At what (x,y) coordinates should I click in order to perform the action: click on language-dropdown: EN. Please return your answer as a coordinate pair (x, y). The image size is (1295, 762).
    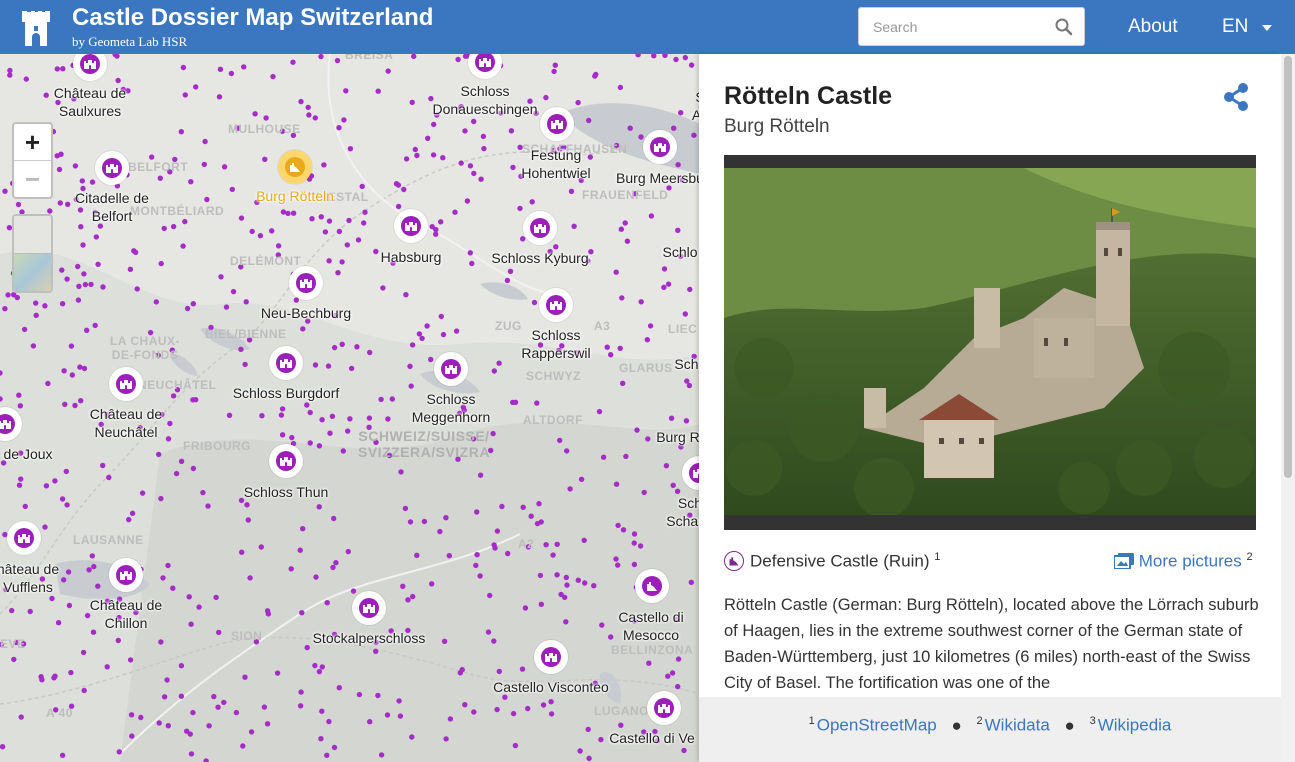
    Looking at the image, I should click on (1235, 27).